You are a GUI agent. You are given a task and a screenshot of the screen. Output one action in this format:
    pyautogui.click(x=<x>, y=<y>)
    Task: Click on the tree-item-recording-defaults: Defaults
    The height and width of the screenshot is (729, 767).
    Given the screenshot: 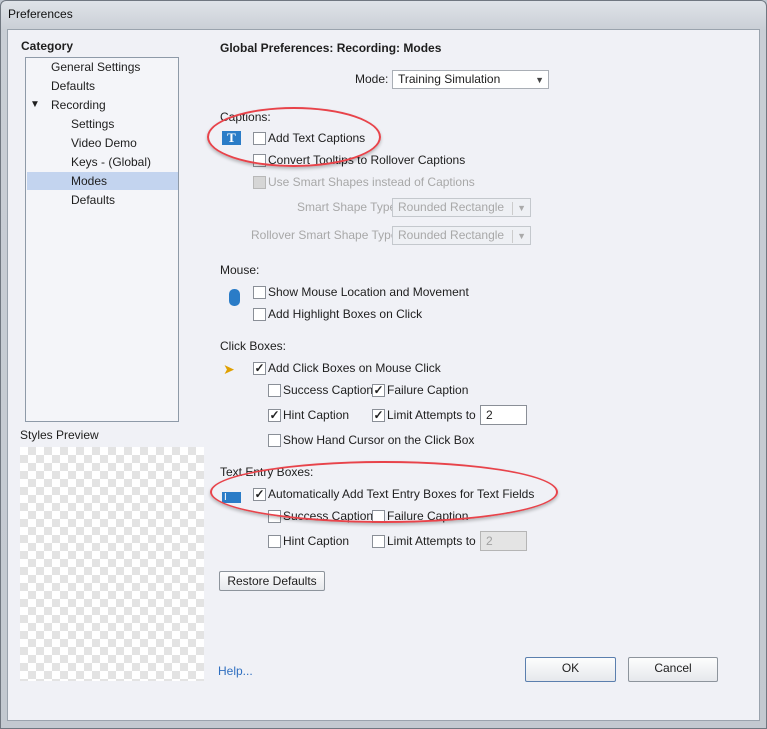 What is the action you would take?
    pyautogui.click(x=93, y=200)
    